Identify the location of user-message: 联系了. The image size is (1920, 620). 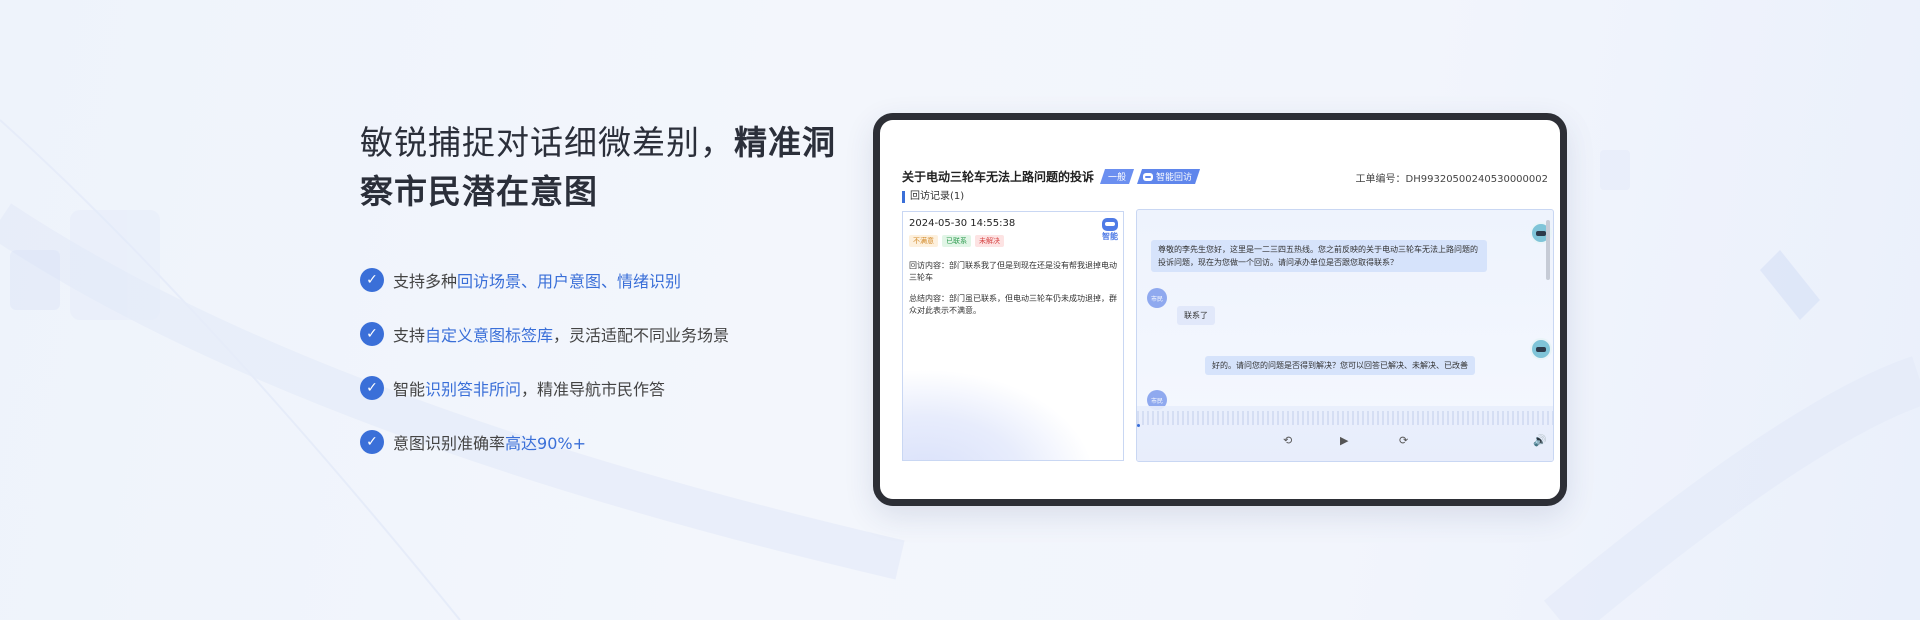
(1196, 315).